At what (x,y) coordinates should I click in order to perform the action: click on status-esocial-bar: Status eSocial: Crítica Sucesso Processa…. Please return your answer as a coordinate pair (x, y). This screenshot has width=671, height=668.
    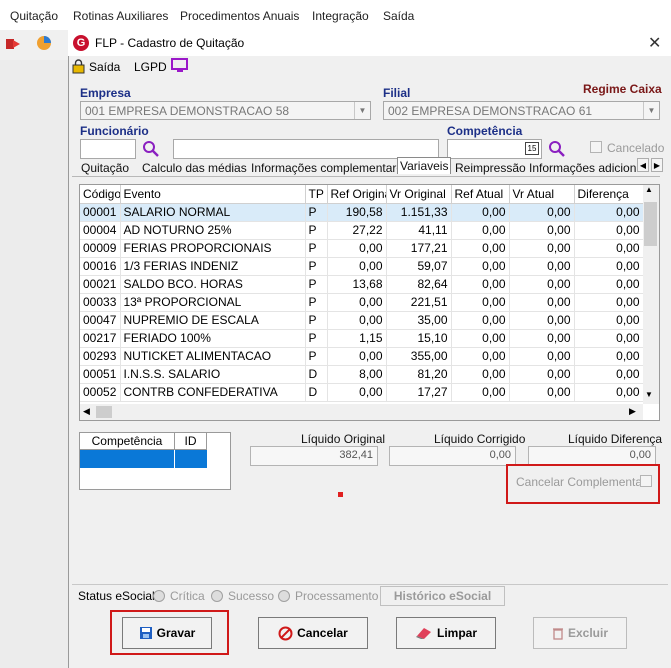
    Looking at the image, I should click on (370, 595).